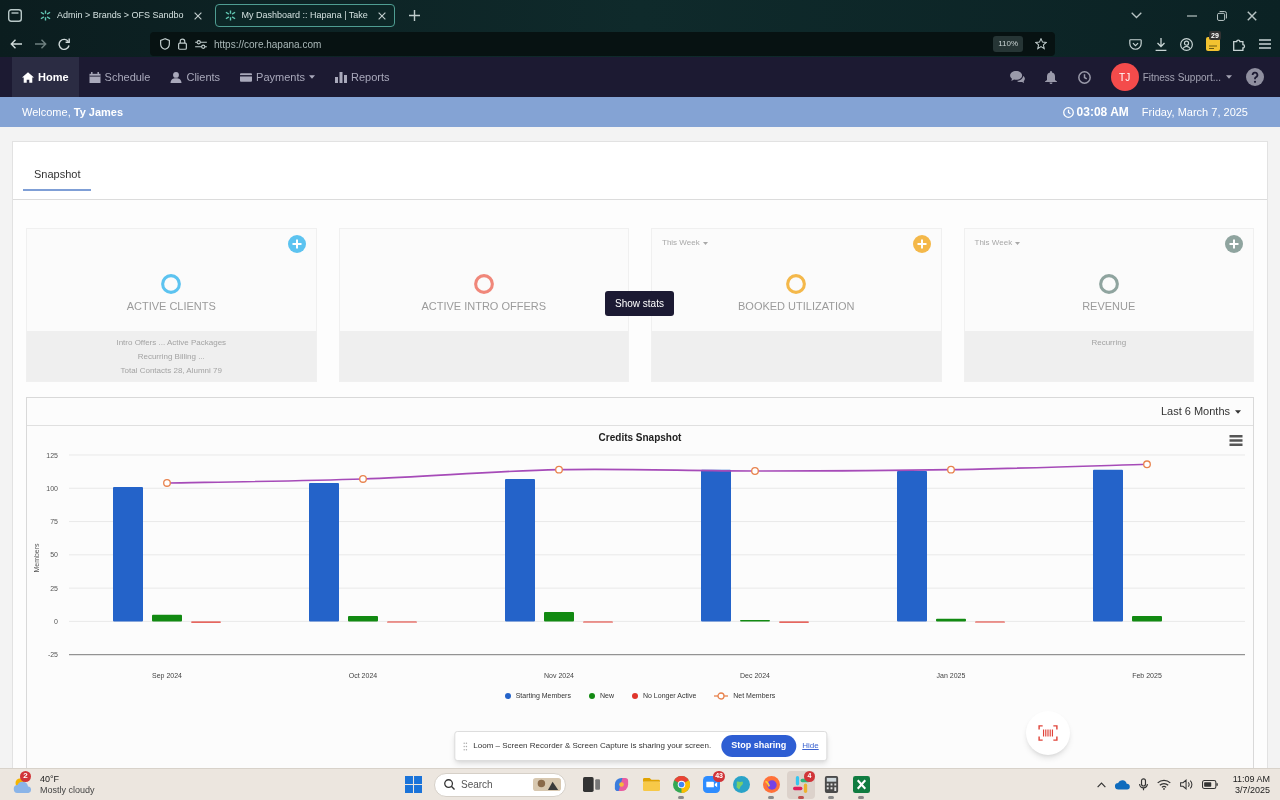 The image size is (1280, 800). I want to click on home-icon, so click(28, 77).